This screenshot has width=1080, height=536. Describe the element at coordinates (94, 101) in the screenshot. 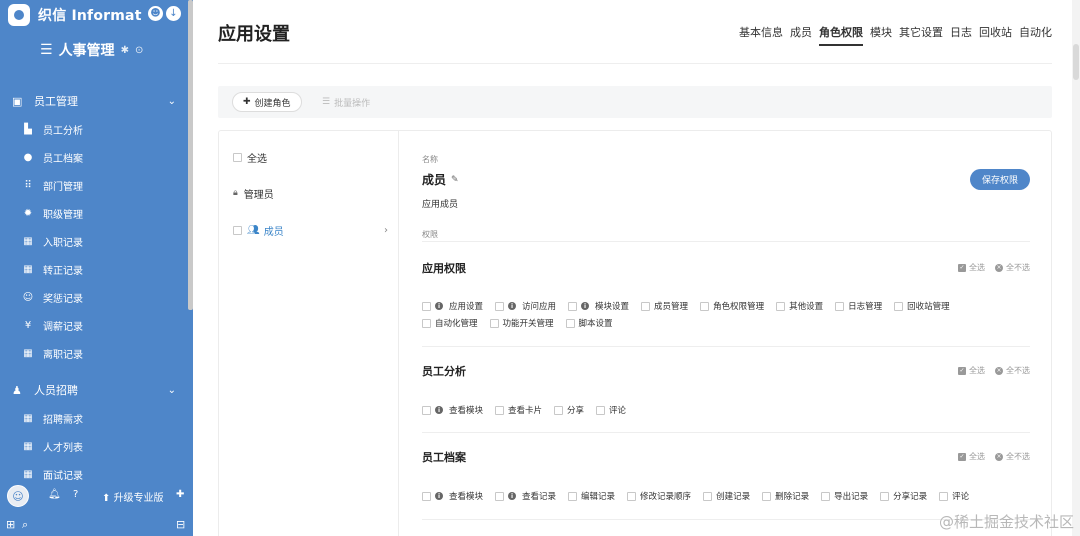

I see `sidebar-group-employee: ▣ 员工管理 ⌄` at that location.